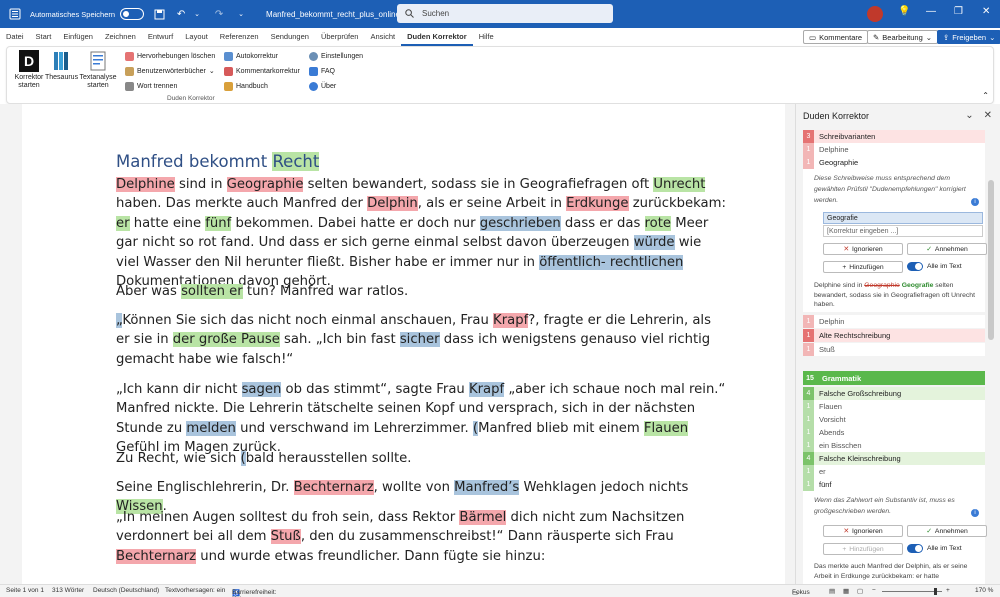  I want to click on style-highlight: Manfred’s, so click(487, 487).